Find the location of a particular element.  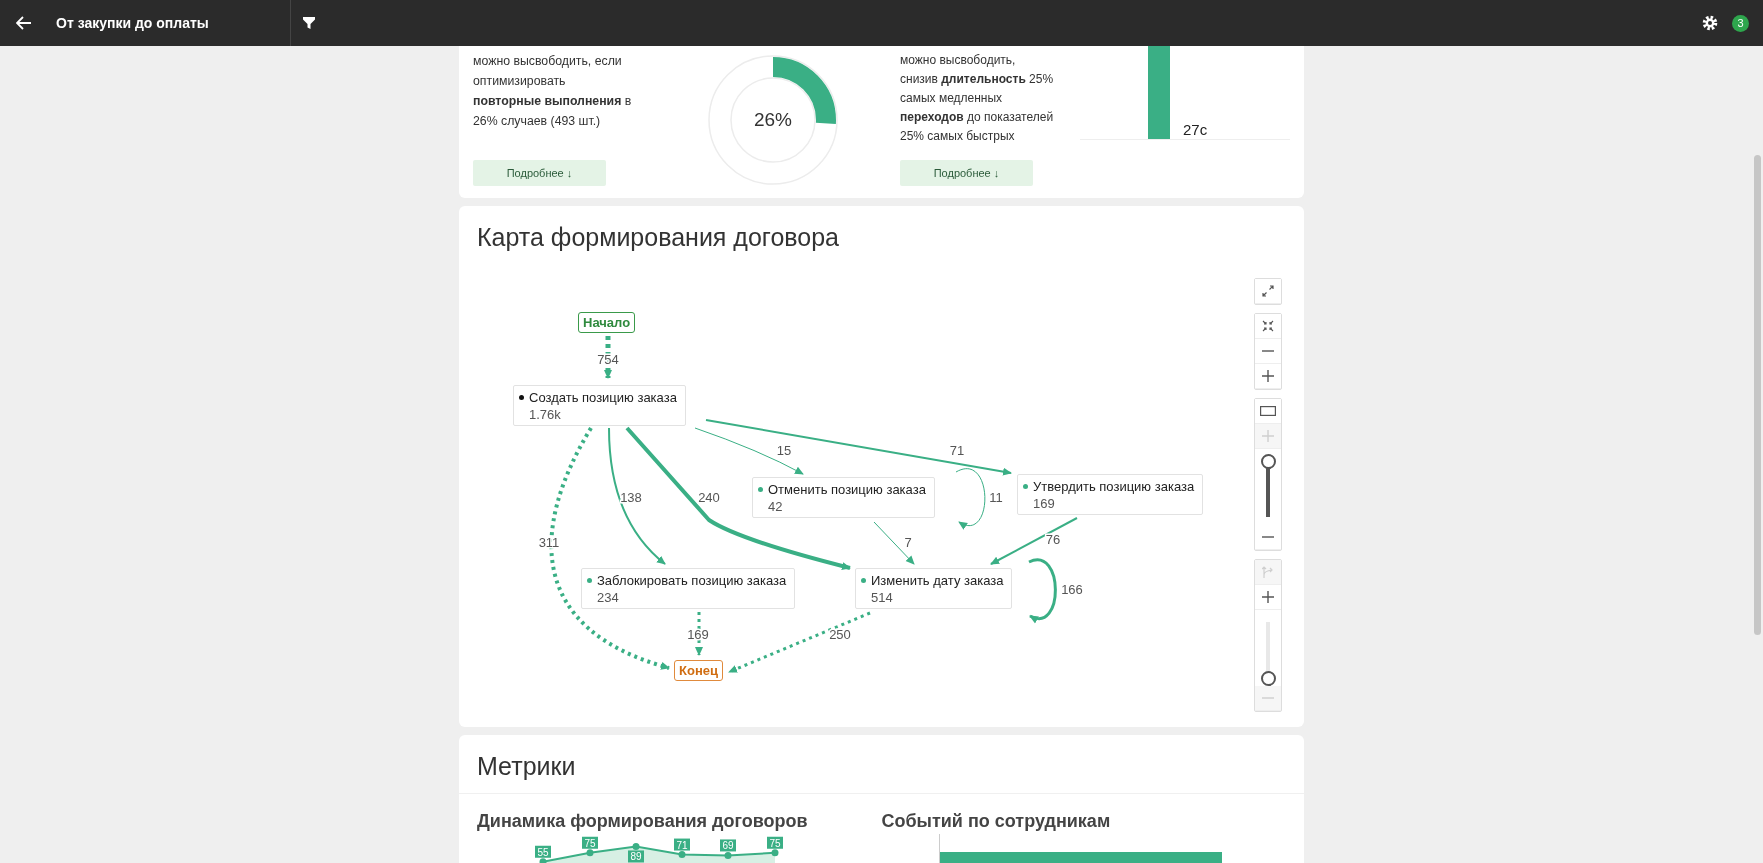

shrink-button is located at coordinates (1268, 326).